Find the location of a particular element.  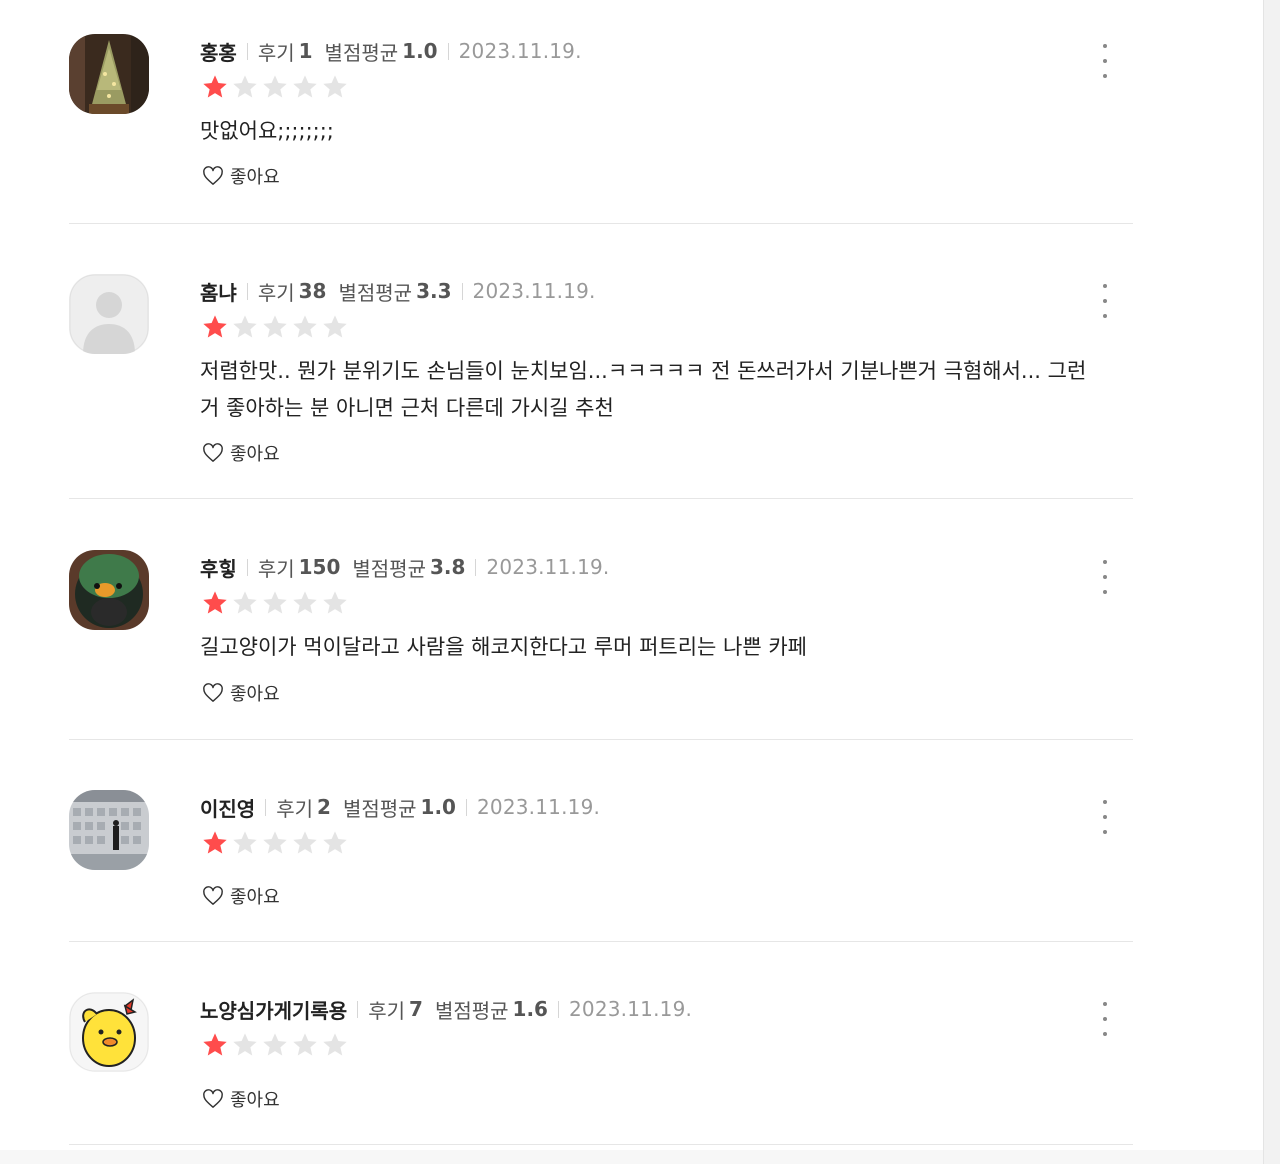

review-count: 1 is located at coordinates (305, 51).